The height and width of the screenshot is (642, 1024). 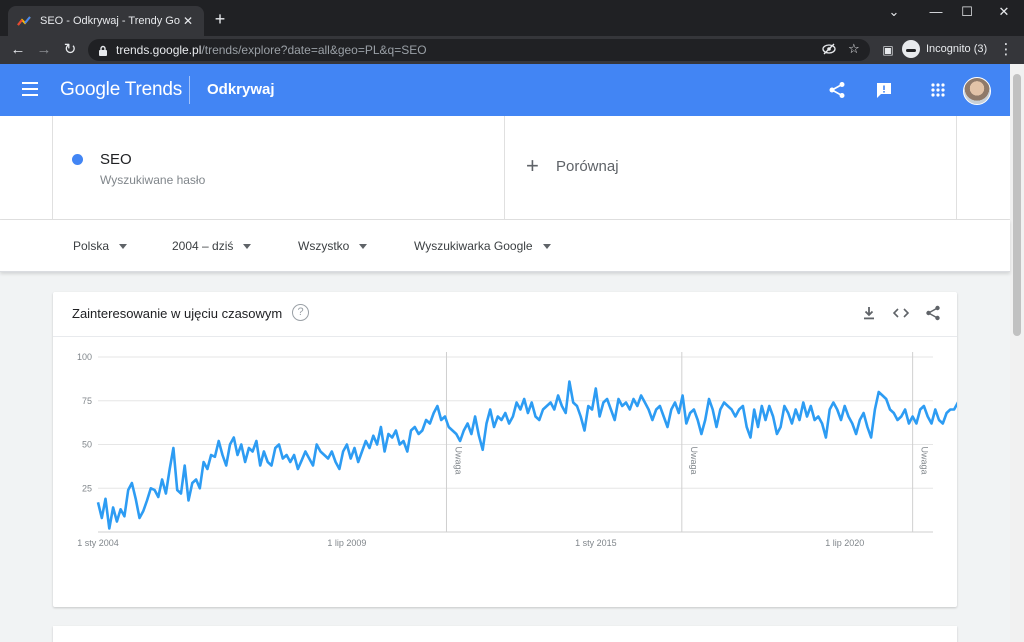 What do you see at coordinates (901, 313) in the screenshot?
I see `embed-code-icon` at bounding box center [901, 313].